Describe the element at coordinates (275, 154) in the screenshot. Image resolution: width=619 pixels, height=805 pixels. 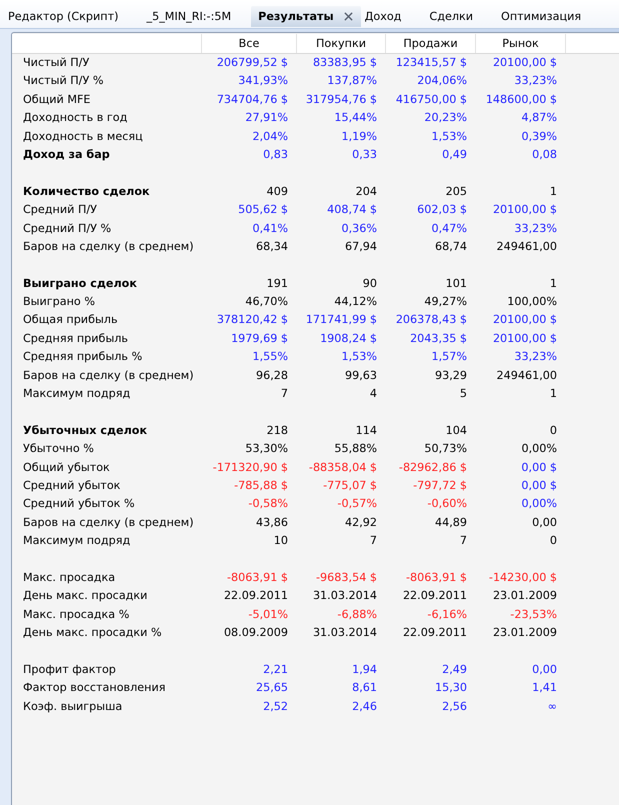
I see `table-cell-text: 0,83` at that location.